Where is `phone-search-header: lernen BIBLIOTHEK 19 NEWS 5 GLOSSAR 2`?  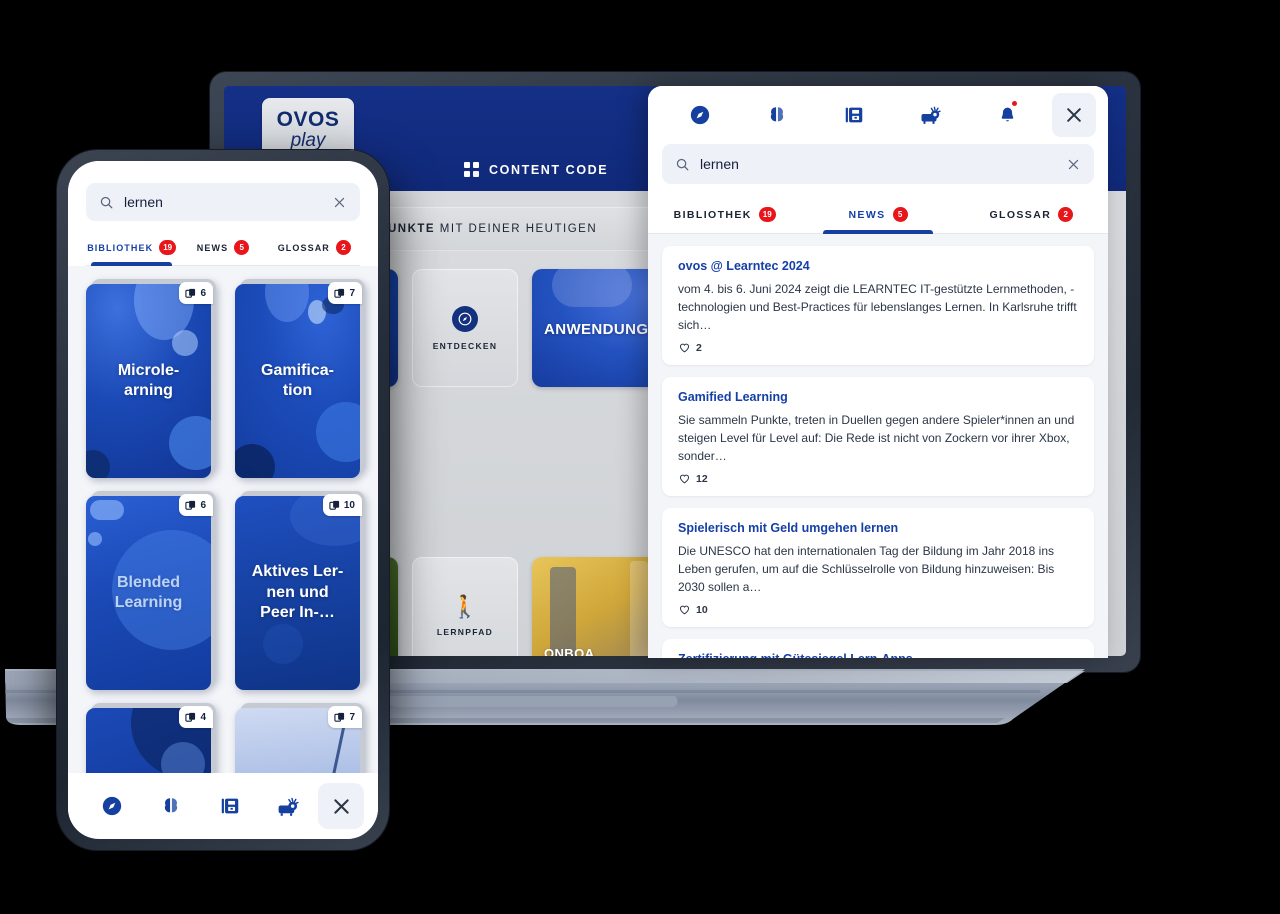 phone-search-header: lernen BIBLIOTHEK 19 NEWS 5 GLOSSAR 2 is located at coordinates (223, 213).